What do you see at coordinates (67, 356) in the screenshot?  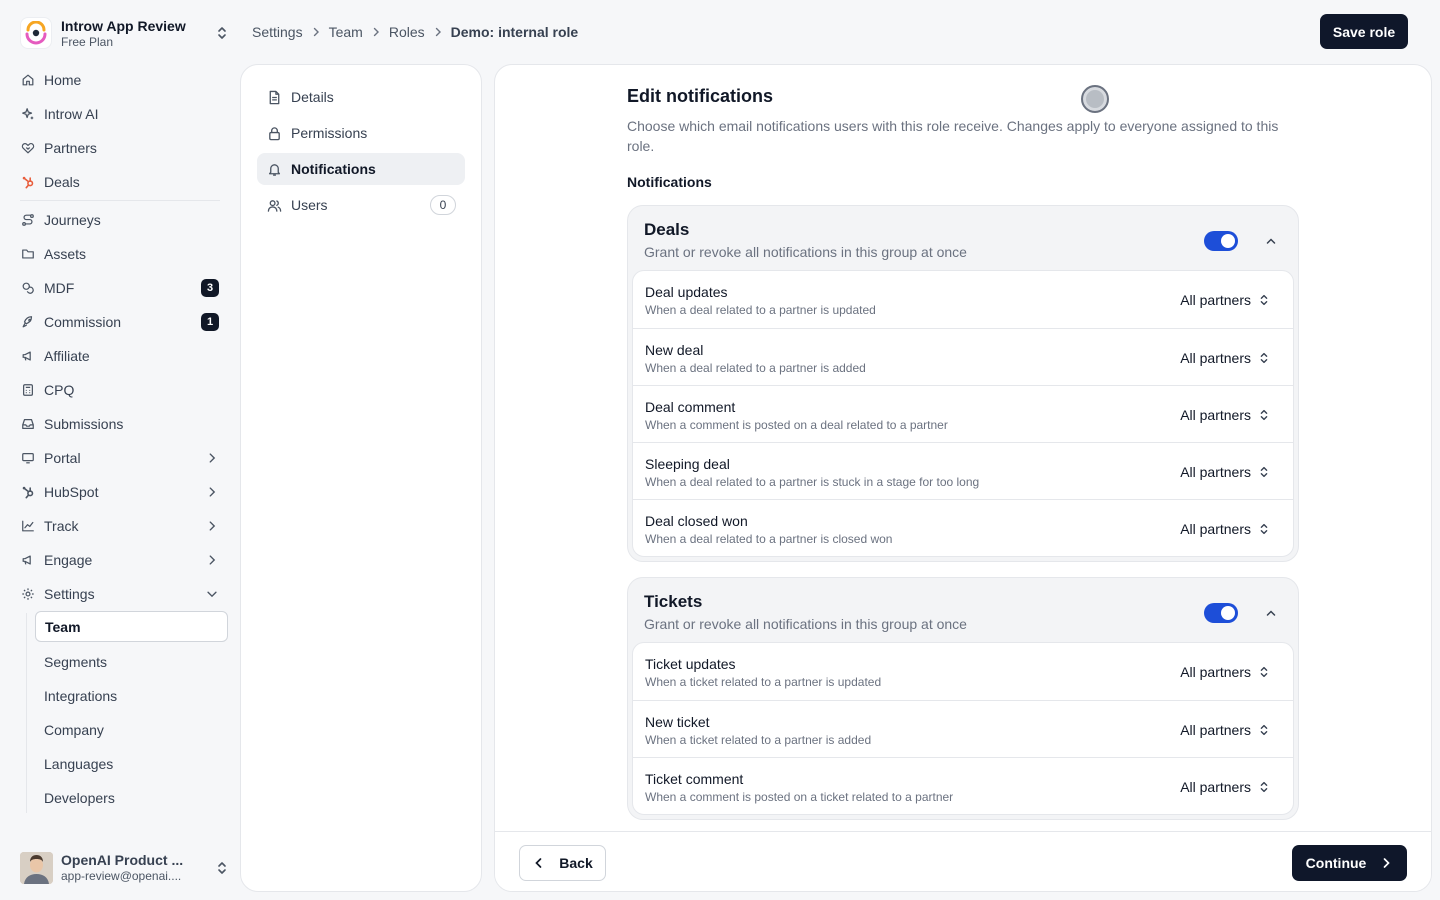 I see `sidebar-item-label: Affiliate` at bounding box center [67, 356].